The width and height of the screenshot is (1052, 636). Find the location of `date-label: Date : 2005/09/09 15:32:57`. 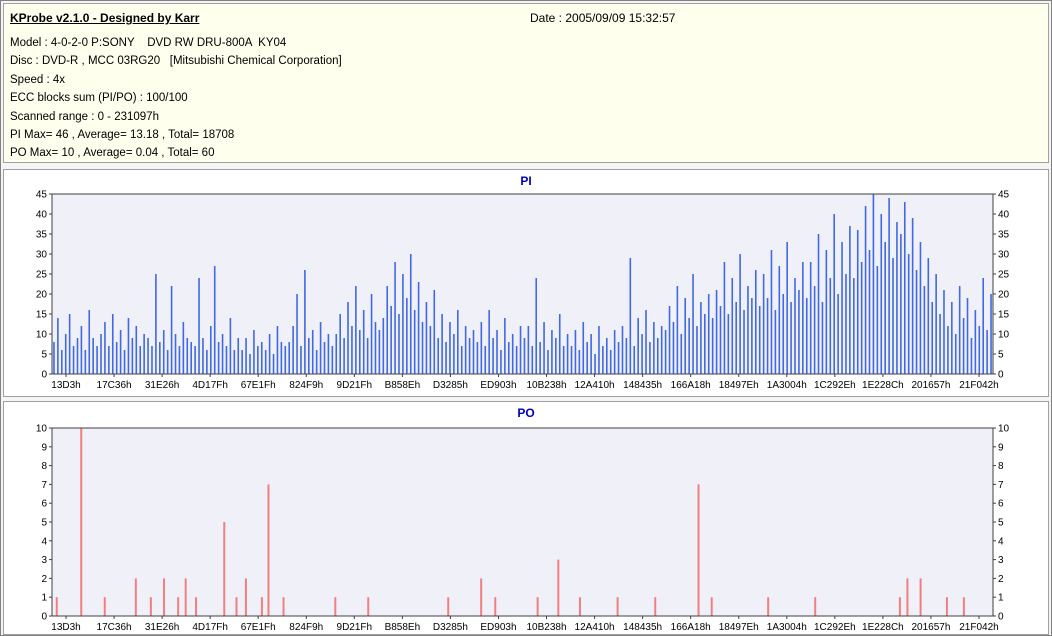

date-label: Date : 2005/09/09 15:32:57 is located at coordinates (603, 18).